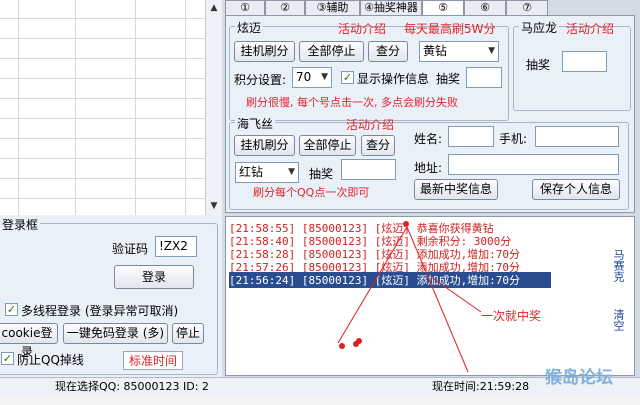 Image resolution: width=640 pixels, height=405 pixels. Describe the element at coordinates (332, 7) in the screenshot. I see `tab-3-assist: ③辅助` at that location.